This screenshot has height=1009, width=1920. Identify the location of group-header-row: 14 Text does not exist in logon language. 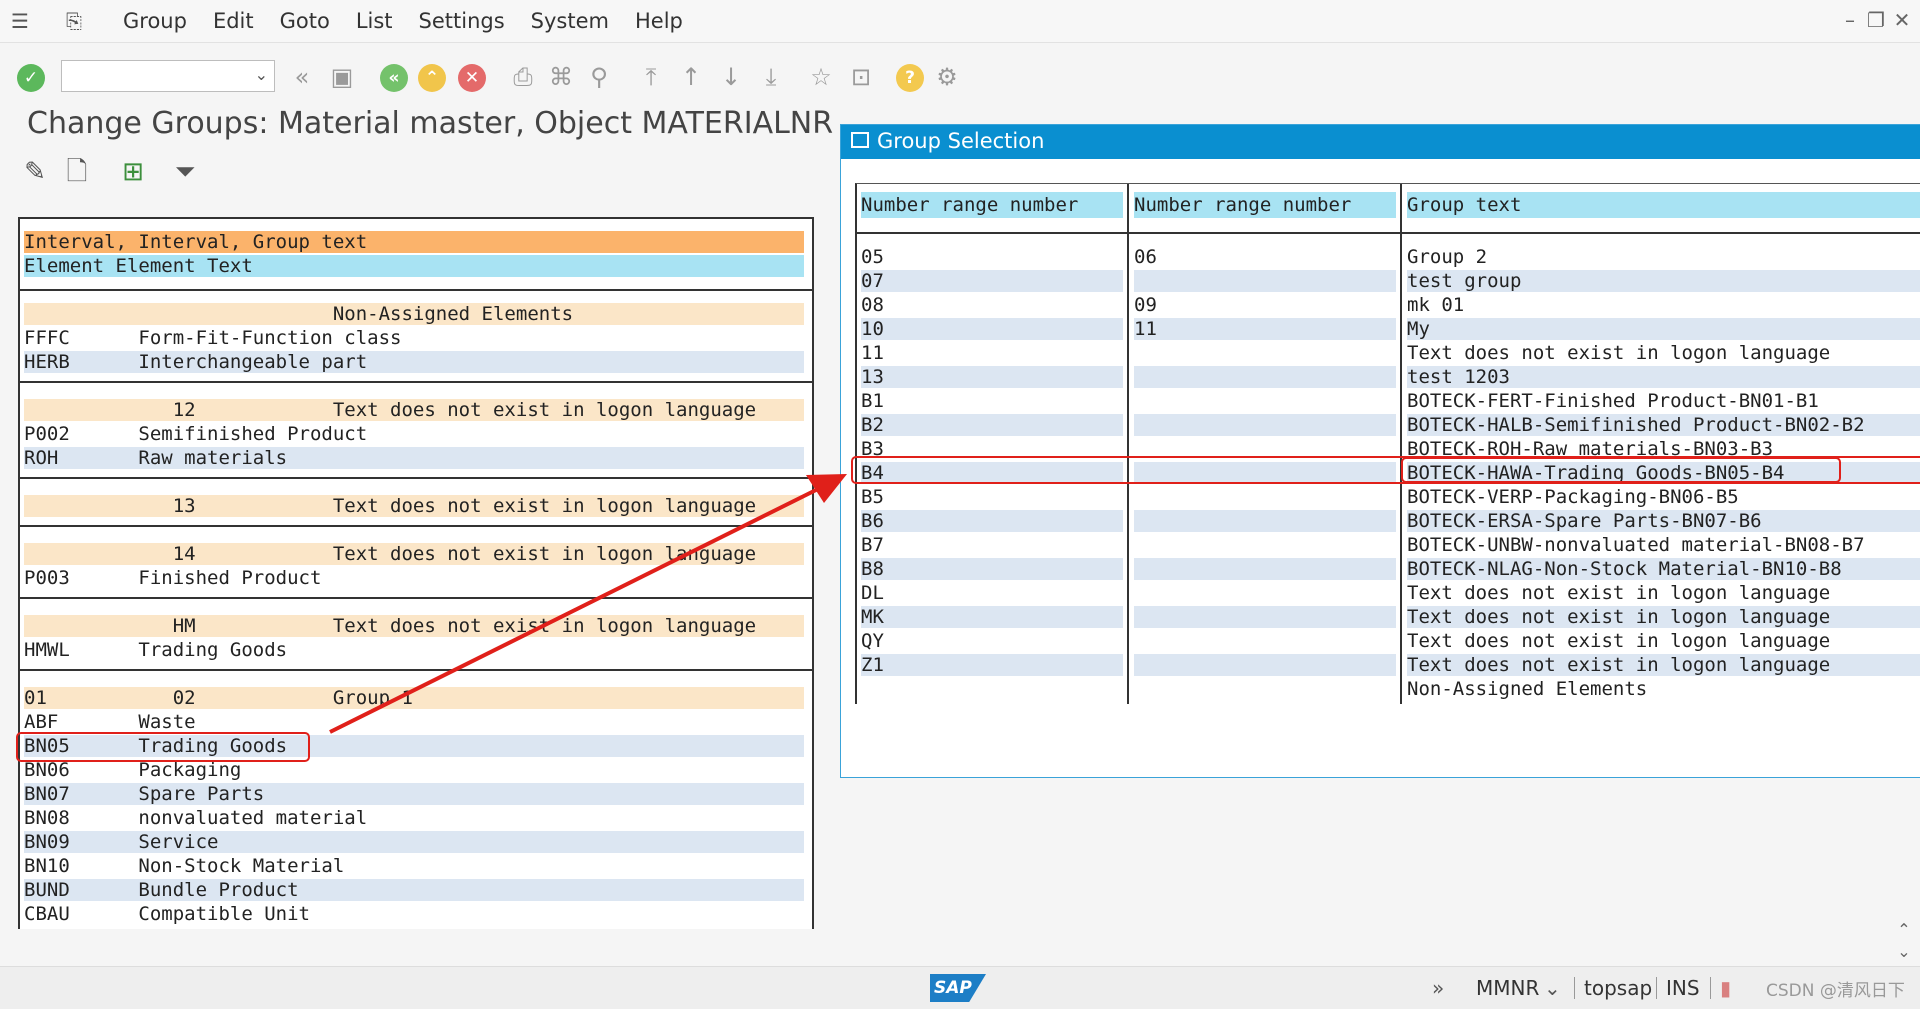
(414, 554).